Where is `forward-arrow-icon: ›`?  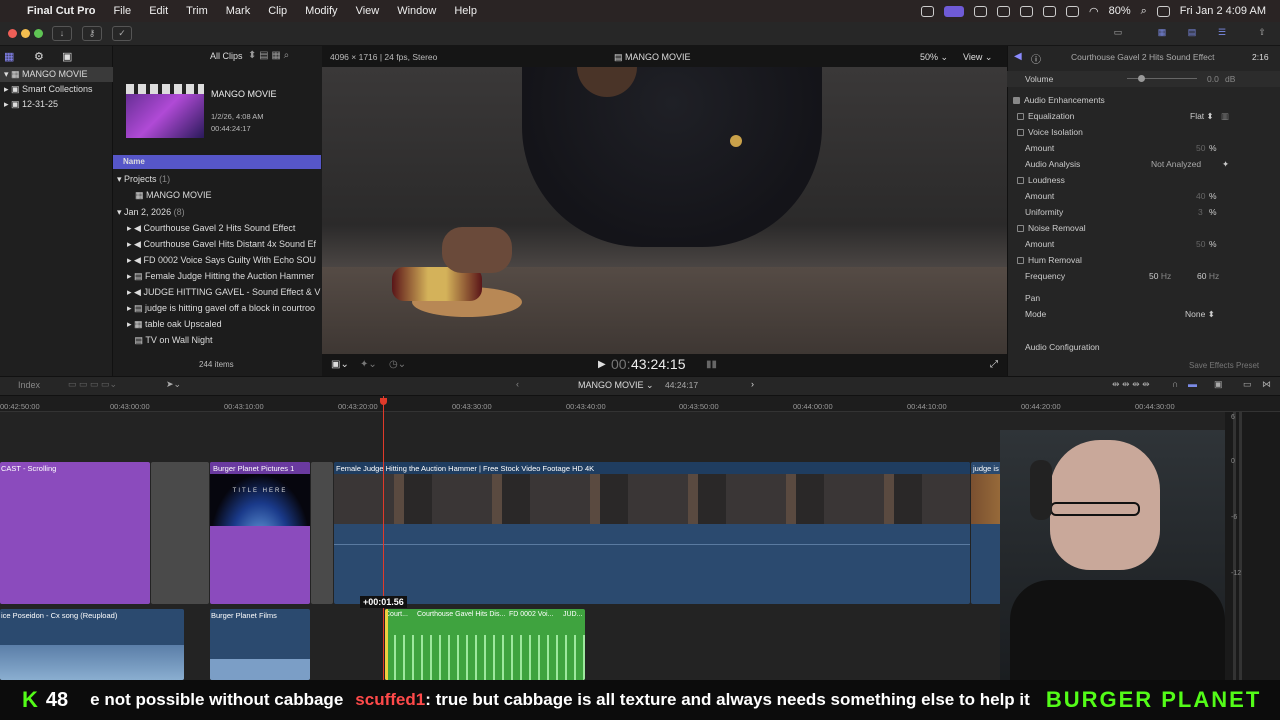
forward-arrow-icon: › is located at coordinates (752, 384).